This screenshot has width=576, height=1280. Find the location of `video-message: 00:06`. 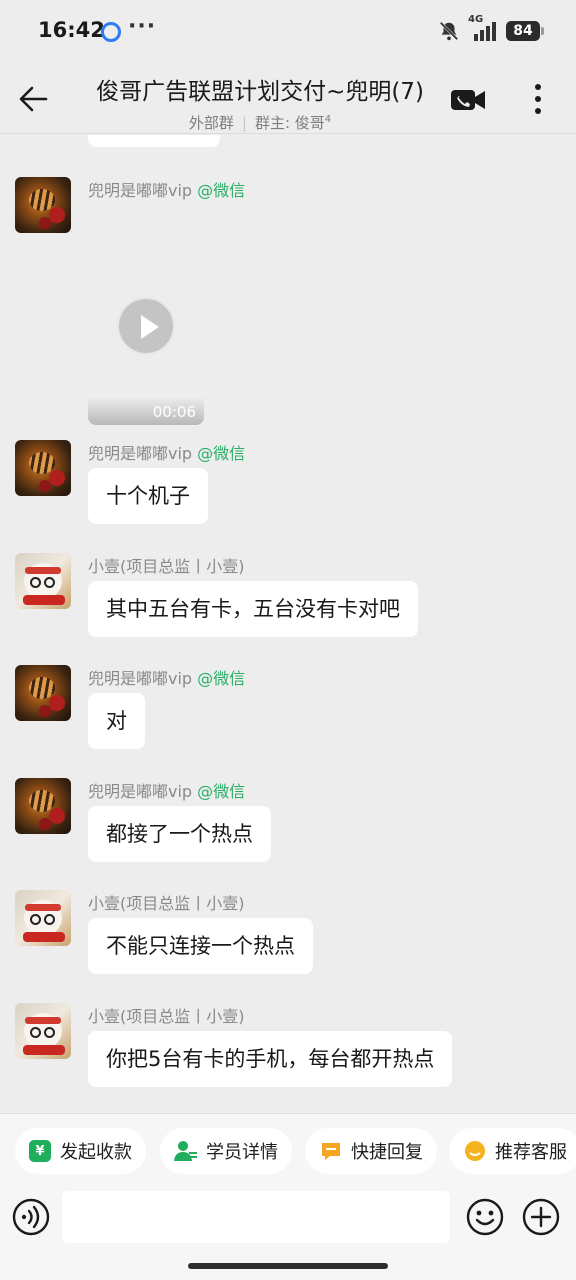

video-message: 00:06 is located at coordinates (146, 314).